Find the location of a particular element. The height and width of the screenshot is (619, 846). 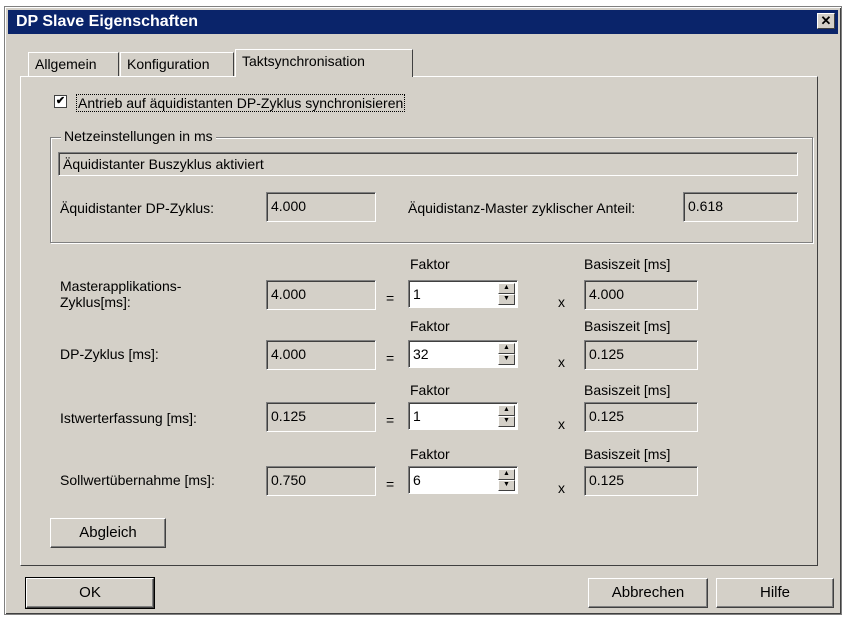

spinner-value: 6 is located at coordinates (417, 480).